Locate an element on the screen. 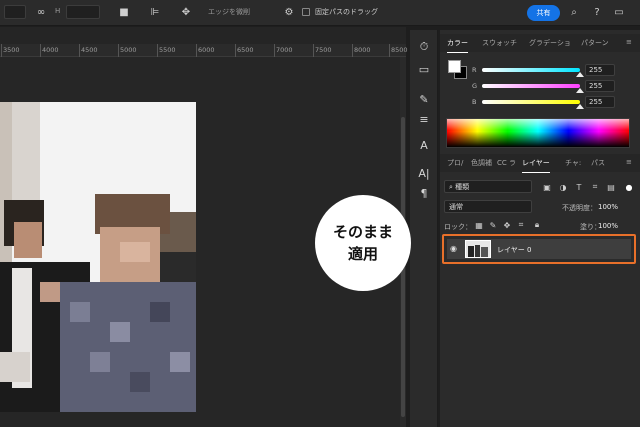 The height and width of the screenshot is (427, 640). height-label: H is located at coordinates (58, 11).